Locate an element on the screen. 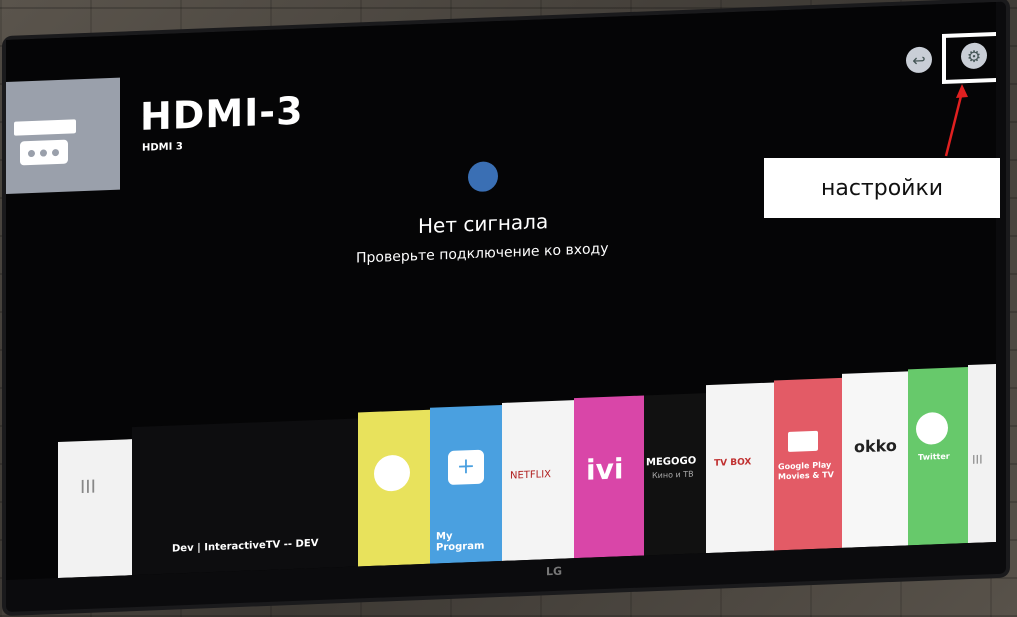  app-tile-sublabel: Кино и ТВ is located at coordinates (673, 475).